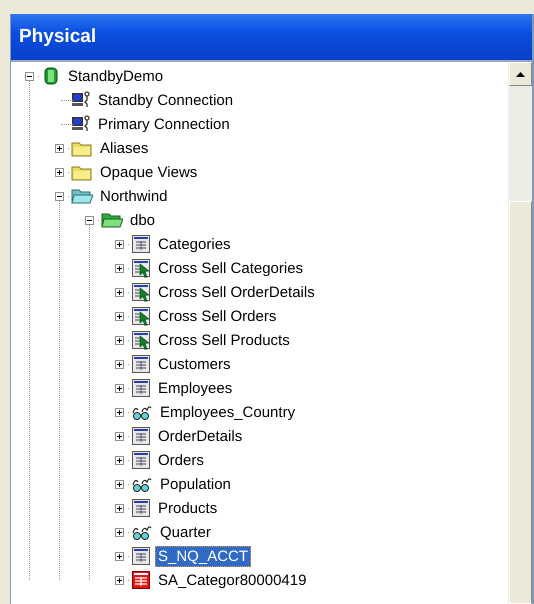 Image resolution: width=534 pixels, height=604 pixels. What do you see at coordinates (194, 244) in the screenshot?
I see `tree-item: Categories` at bounding box center [194, 244].